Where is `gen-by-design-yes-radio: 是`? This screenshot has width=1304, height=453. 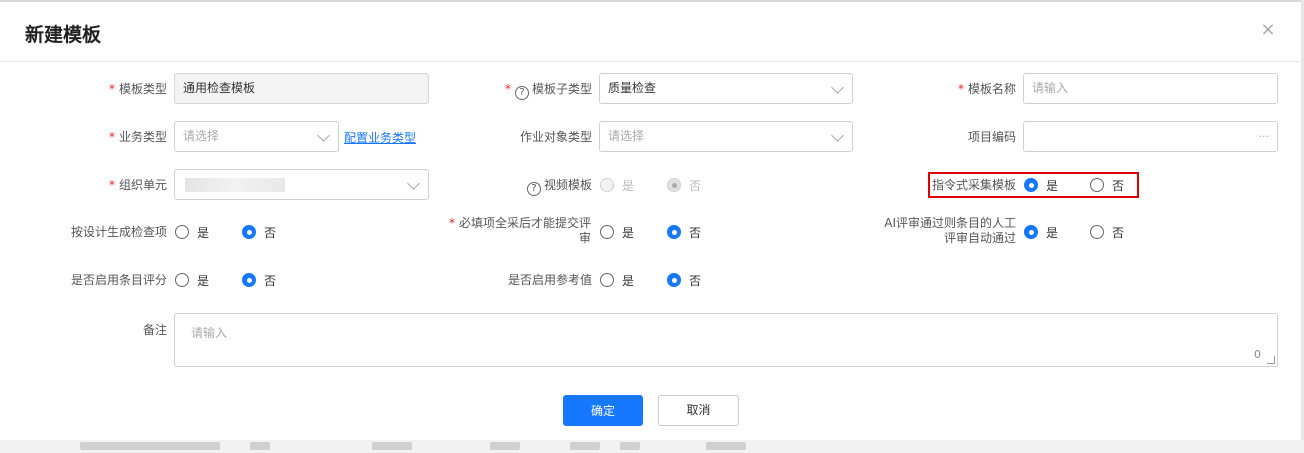
gen-by-design-yes-radio: 是 is located at coordinates (192, 232).